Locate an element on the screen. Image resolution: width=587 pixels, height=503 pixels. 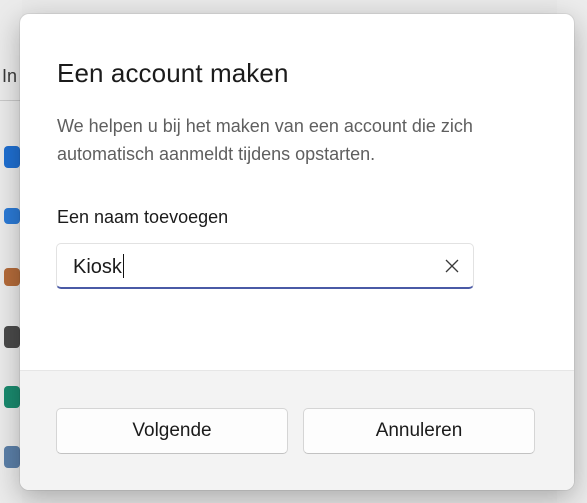
close-icon is located at coordinates (452, 266).